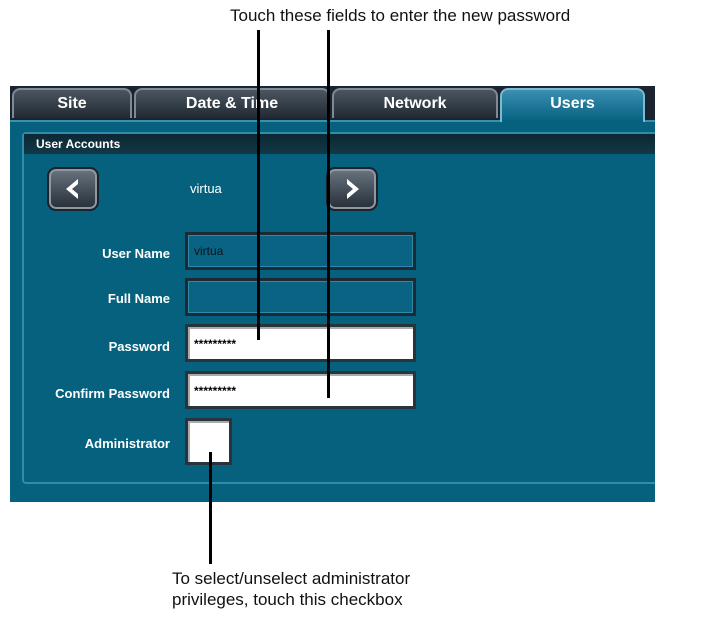 This screenshot has height=620, width=710. What do you see at coordinates (206, 188) in the screenshot?
I see `current-user-name: virtua` at bounding box center [206, 188].